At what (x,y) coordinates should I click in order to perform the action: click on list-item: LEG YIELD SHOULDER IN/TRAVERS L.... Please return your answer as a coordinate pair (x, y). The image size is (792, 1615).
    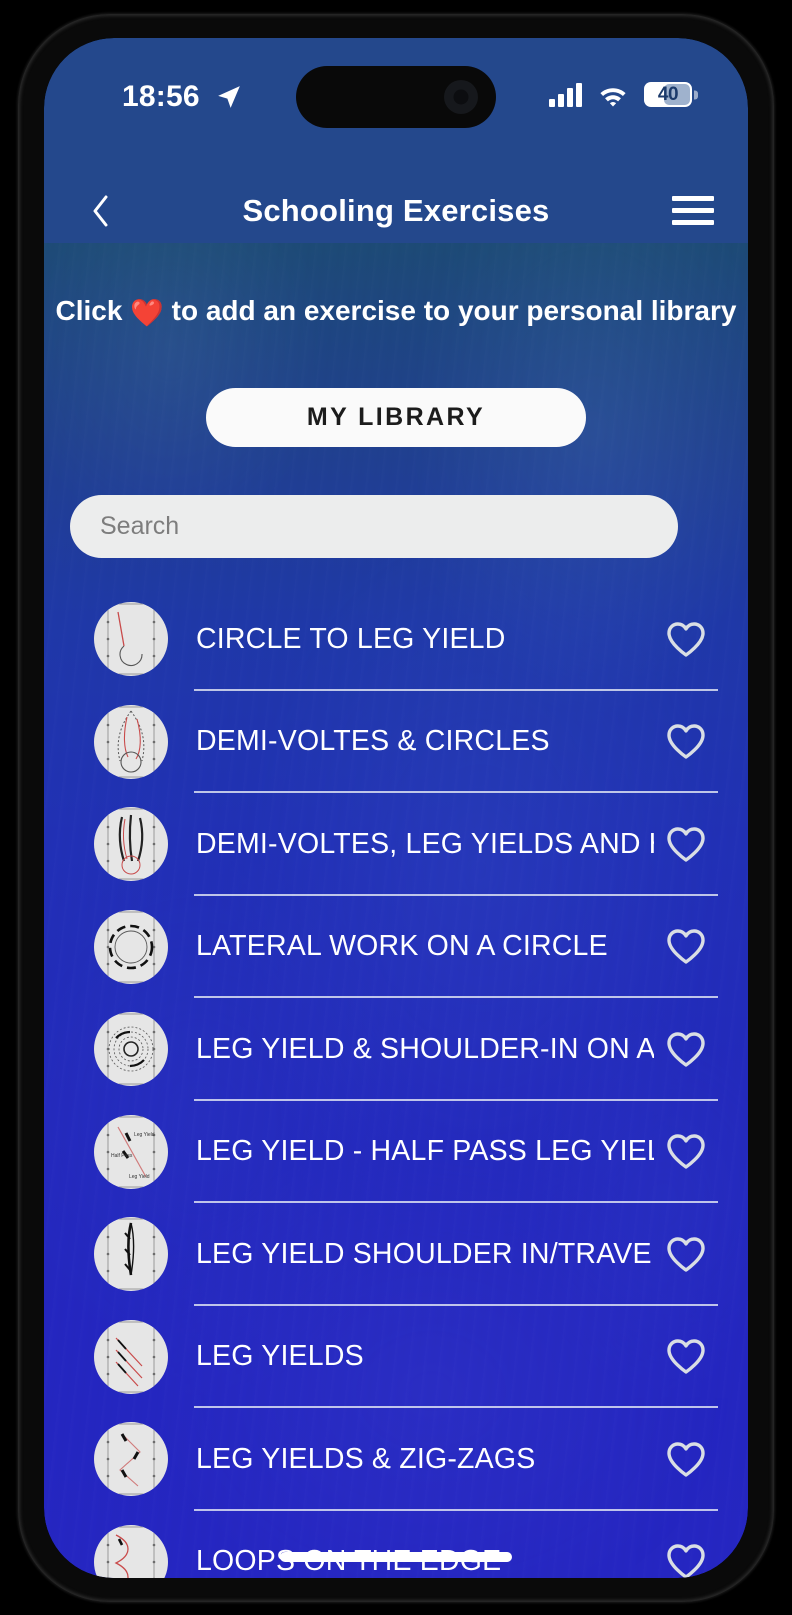
    Looking at the image, I should click on (396, 1254).